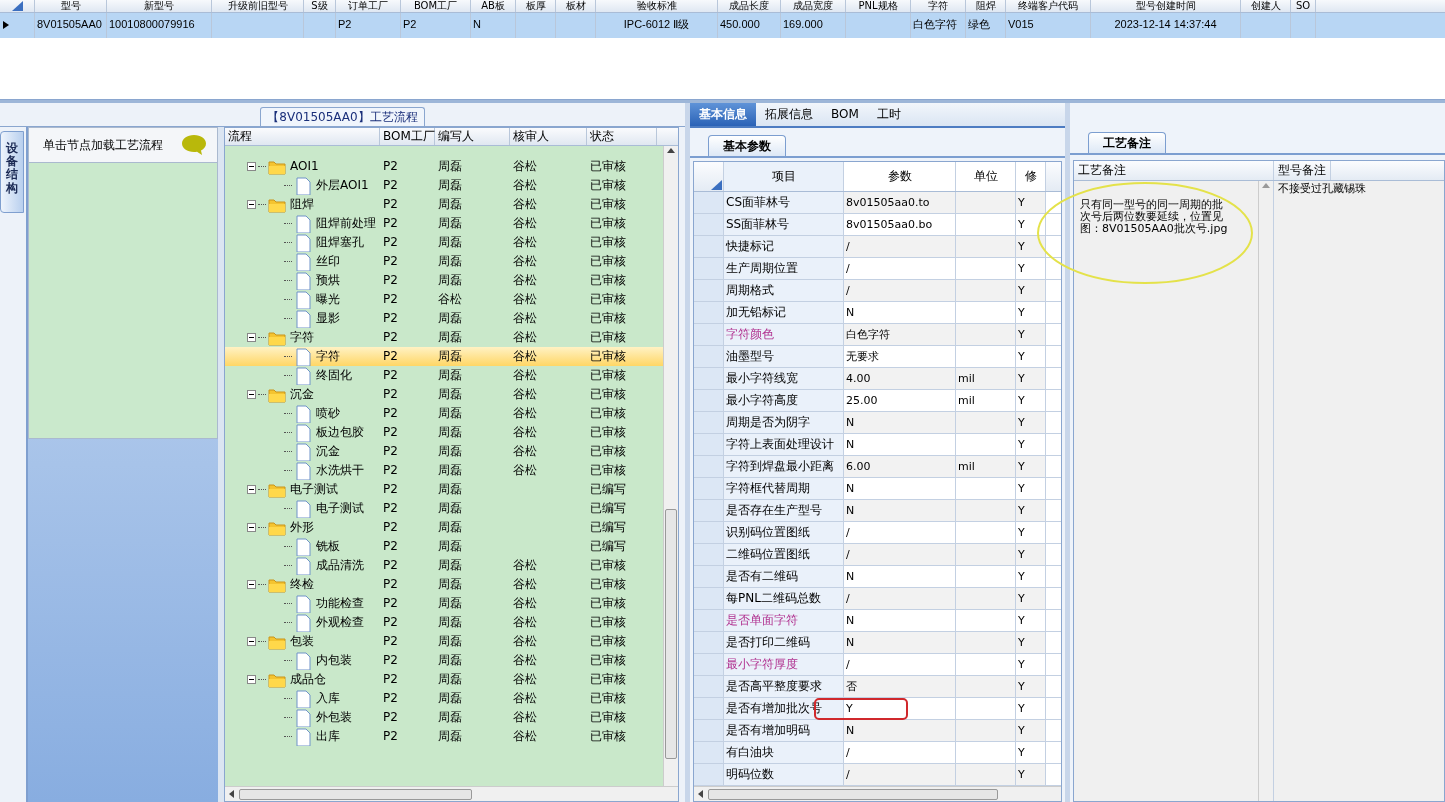 This screenshot has height=802, width=1445. I want to click on tree-row: 阻焊塞孔 P2 周磊 谷松 已审核, so click(444, 242).